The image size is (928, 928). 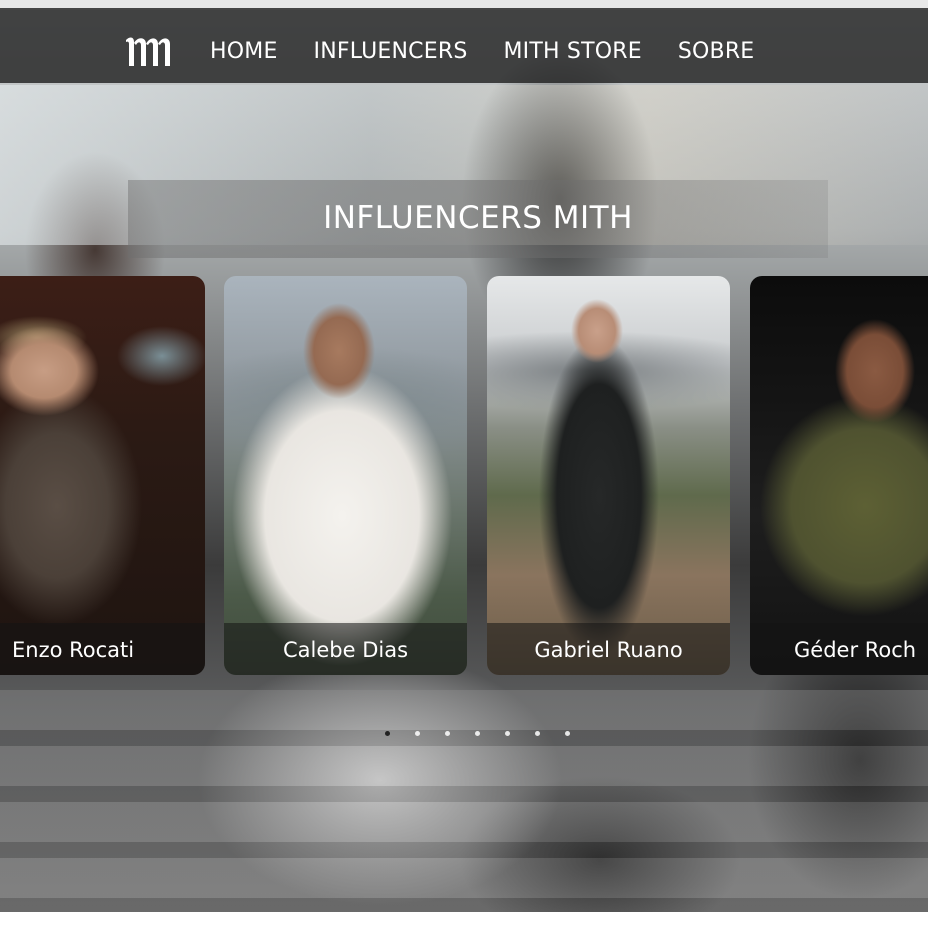 What do you see at coordinates (345, 650) in the screenshot?
I see `influencer-name: Calebe Dias` at bounding box center [345, 650].